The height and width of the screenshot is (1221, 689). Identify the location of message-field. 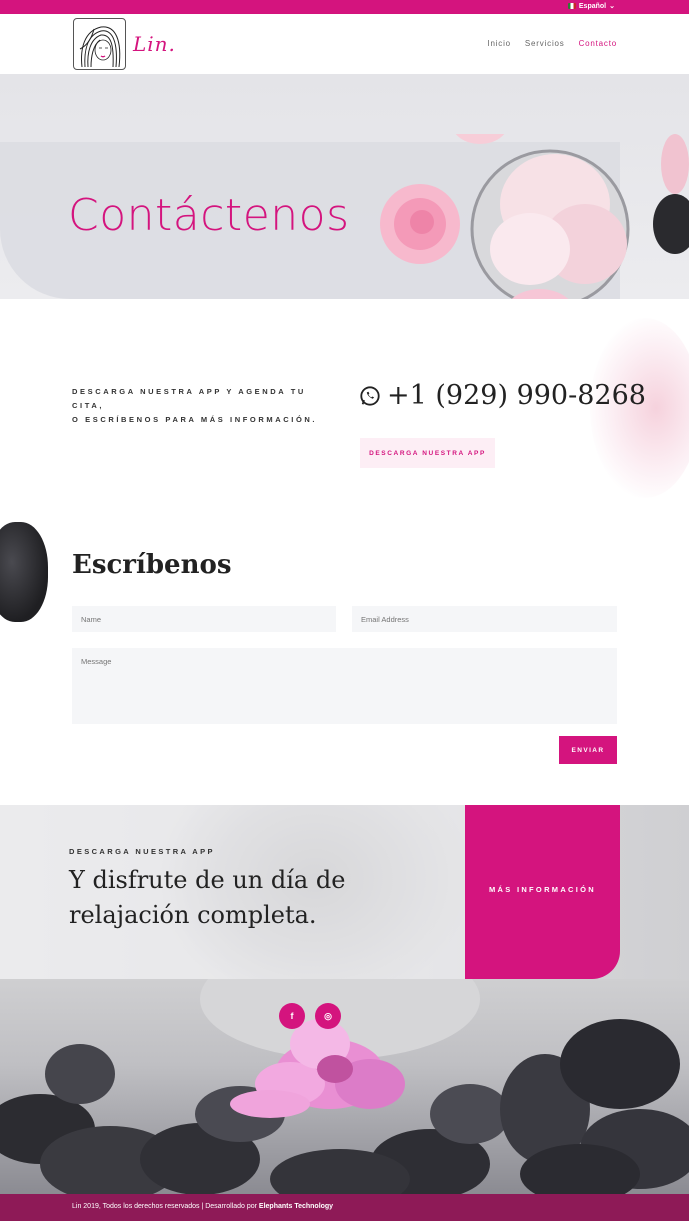
(344, 686).